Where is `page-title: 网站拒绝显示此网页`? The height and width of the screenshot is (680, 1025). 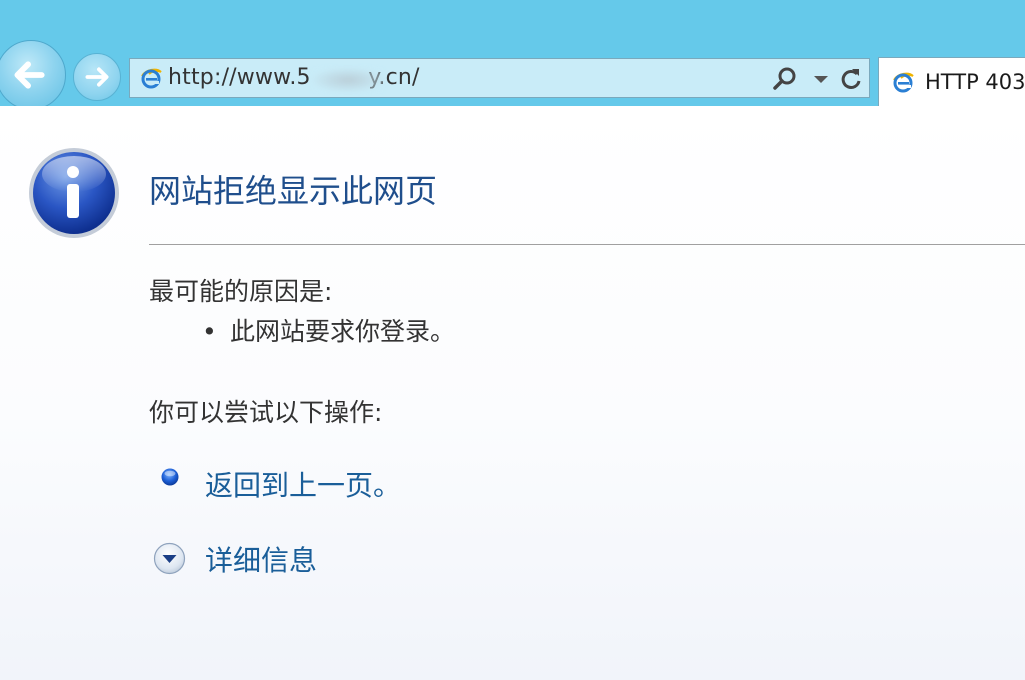
page-title: 网站拒绝显示此网页 is located at coordinates (293, 191).